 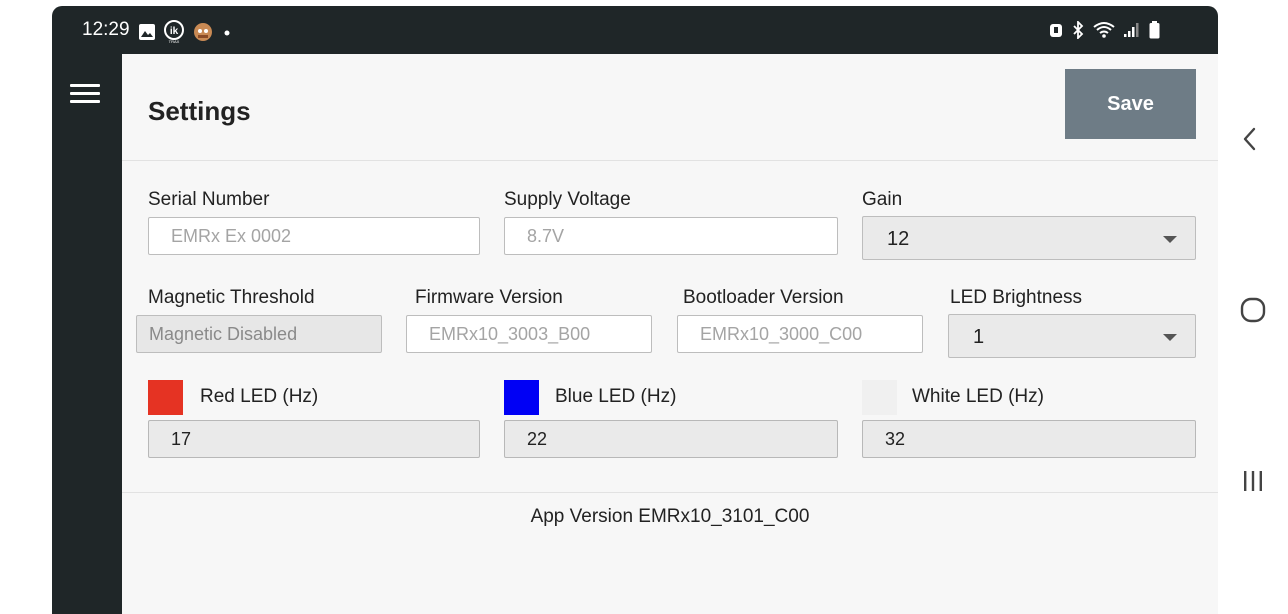 I want to click on bootloader-version-label: Bootloader Version, so click(x=763, y=297).